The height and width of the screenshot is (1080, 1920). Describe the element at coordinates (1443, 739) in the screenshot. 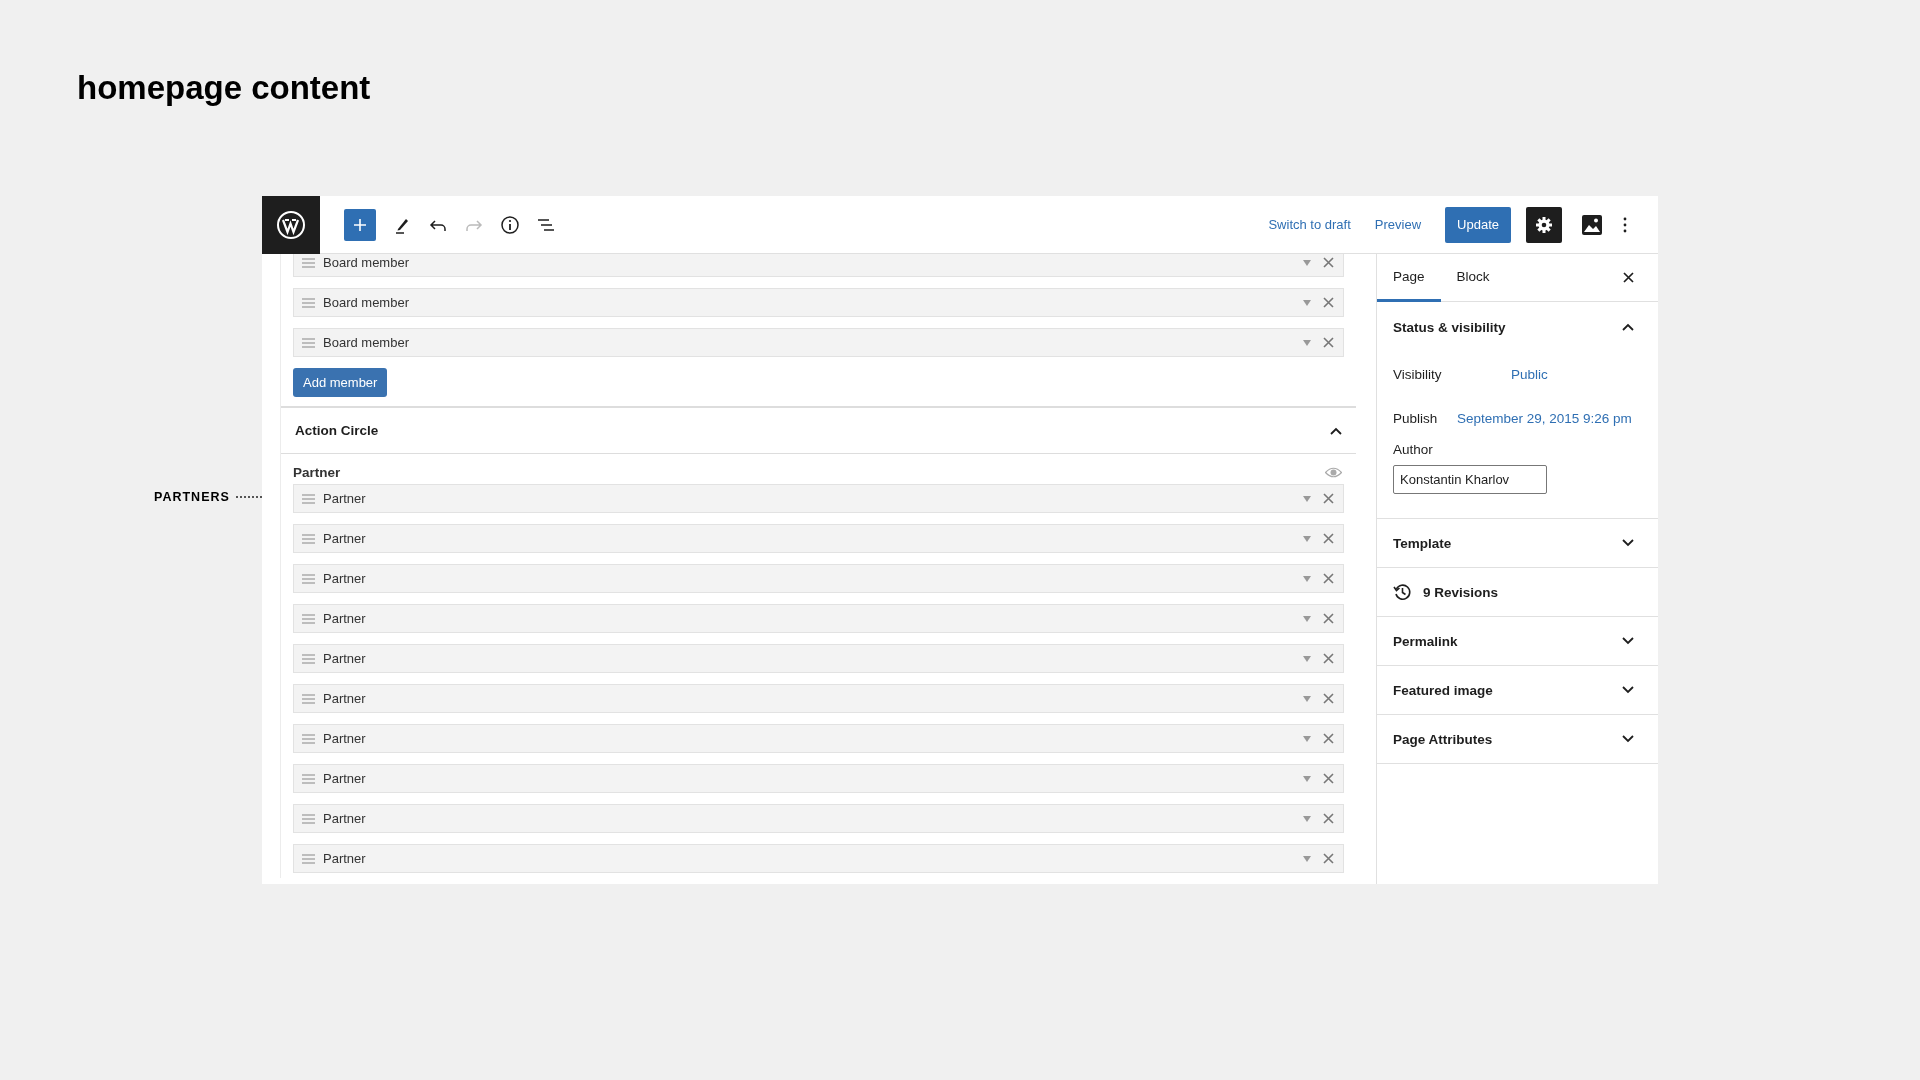

I see `panel-title: Page Attributes` at that location.